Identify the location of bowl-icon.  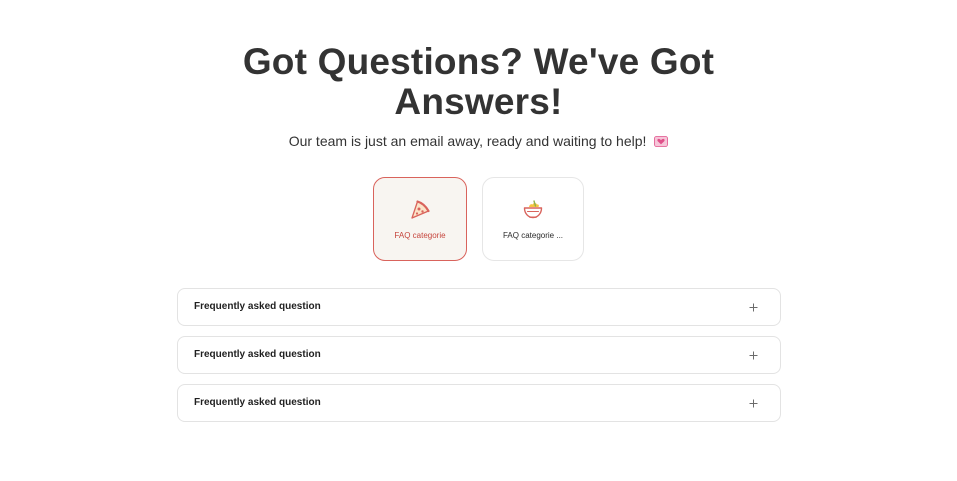
(533, 209).